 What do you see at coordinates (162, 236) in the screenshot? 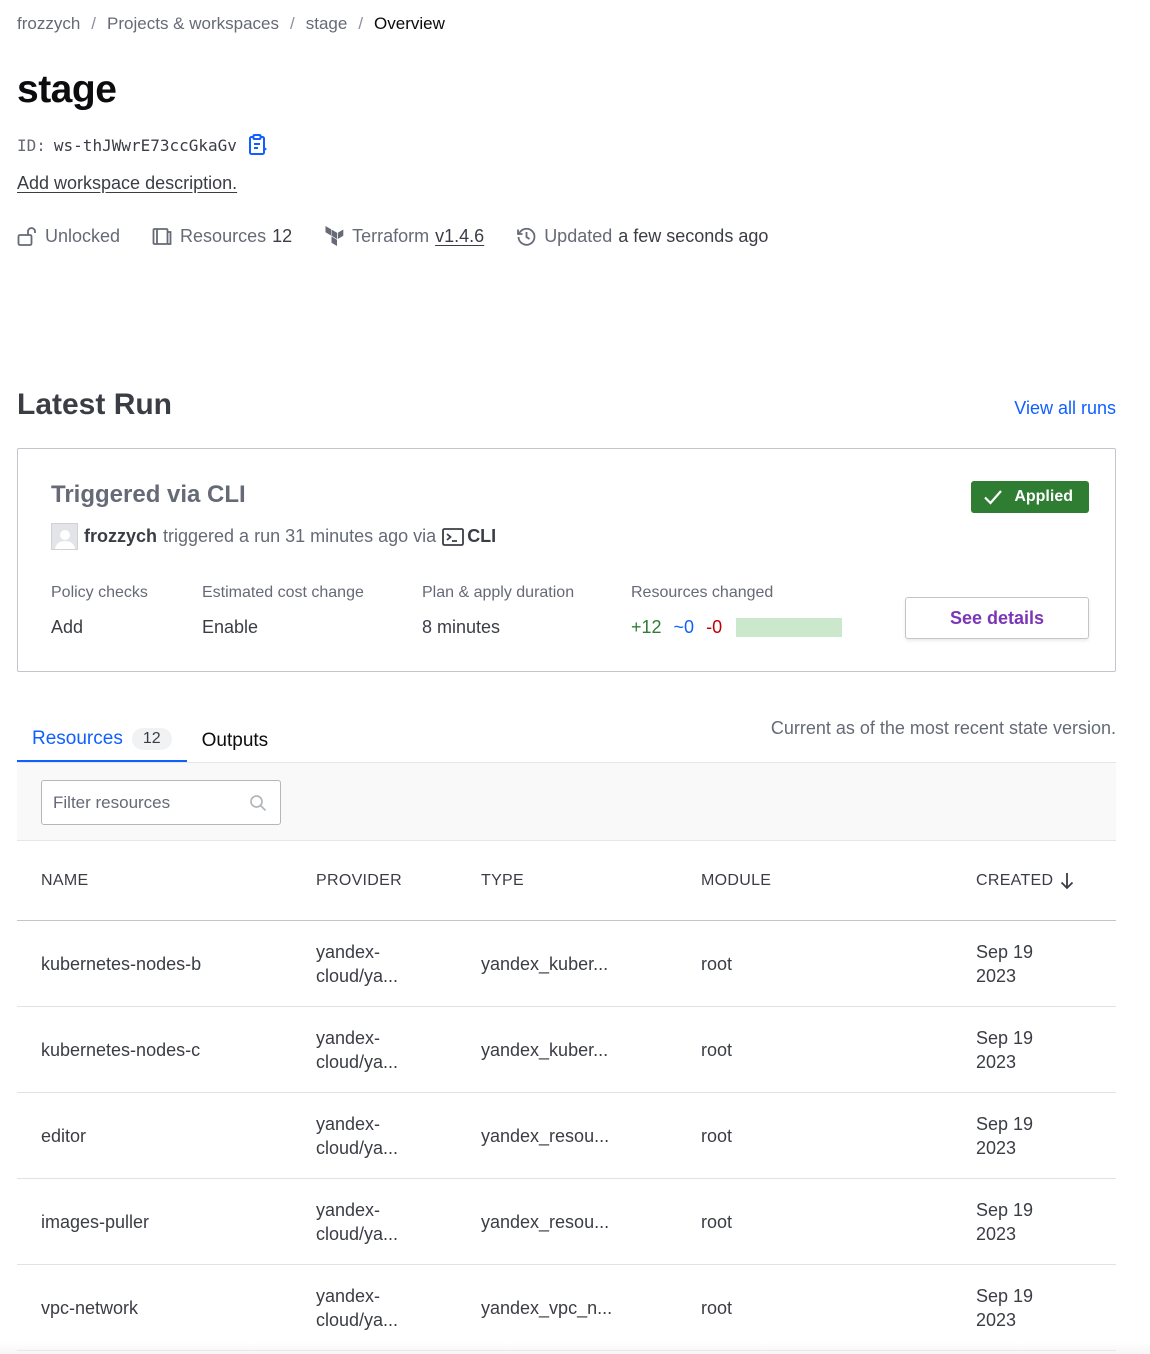
I see `resources-icon` at bounding box center [162, 236].